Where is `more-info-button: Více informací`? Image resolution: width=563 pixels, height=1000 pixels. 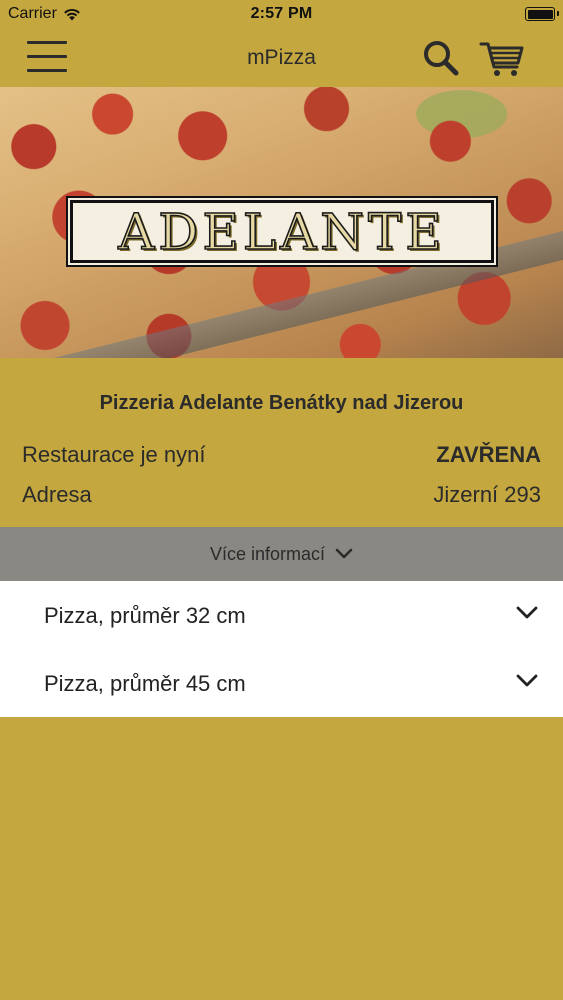 more-info-button: Více informací is located at coordinates (281, 554).